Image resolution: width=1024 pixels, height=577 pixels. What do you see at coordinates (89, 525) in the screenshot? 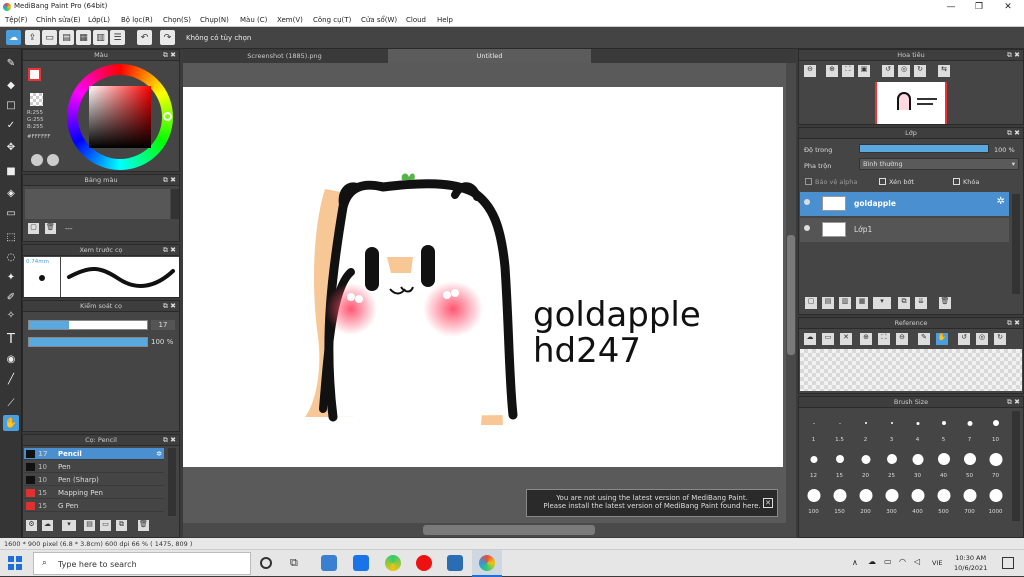
I see `brush-page-icon: ▤` at bounding box center [89, 525].